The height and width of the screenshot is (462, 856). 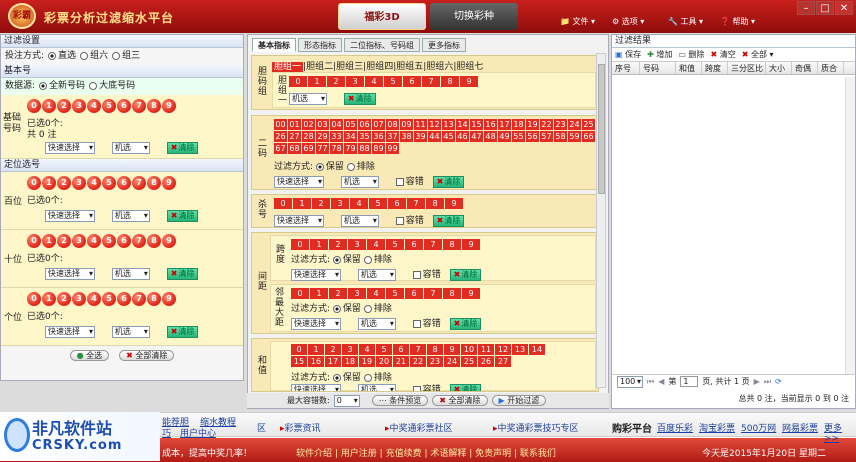 What do you see at coordinates (409, 67) in the screenshot?
I see `dan-tab-5: 胆组五` at bounding box center [409, 67].